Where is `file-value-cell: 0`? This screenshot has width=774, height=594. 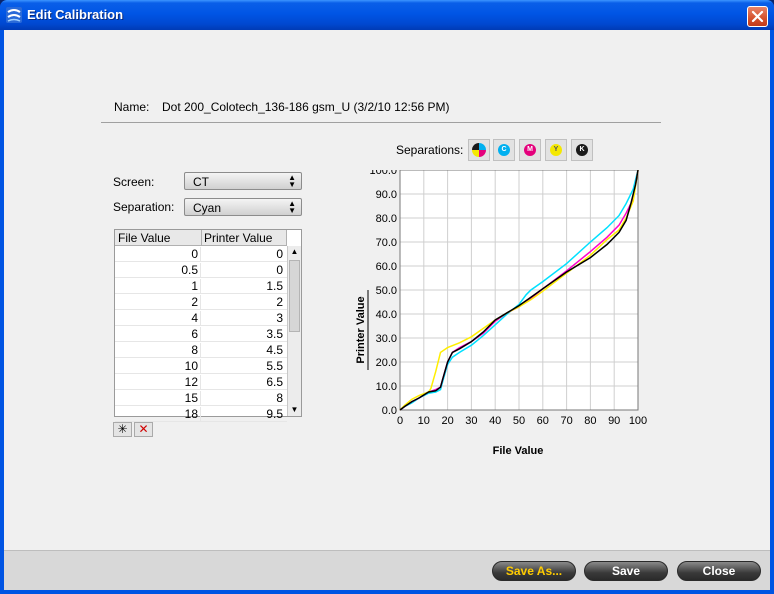
file-value-cell: 0 is located at coordinates (158, 254).